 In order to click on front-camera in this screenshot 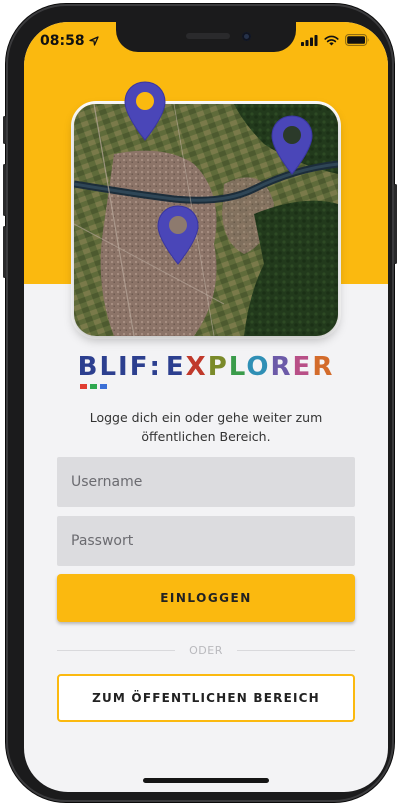, I will do `click(246, 36)`.